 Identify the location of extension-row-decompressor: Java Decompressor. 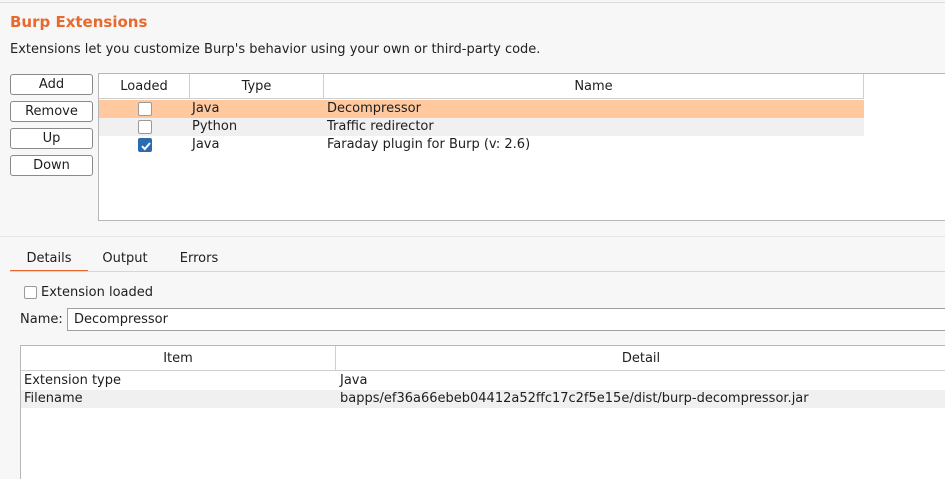
(481, 109).